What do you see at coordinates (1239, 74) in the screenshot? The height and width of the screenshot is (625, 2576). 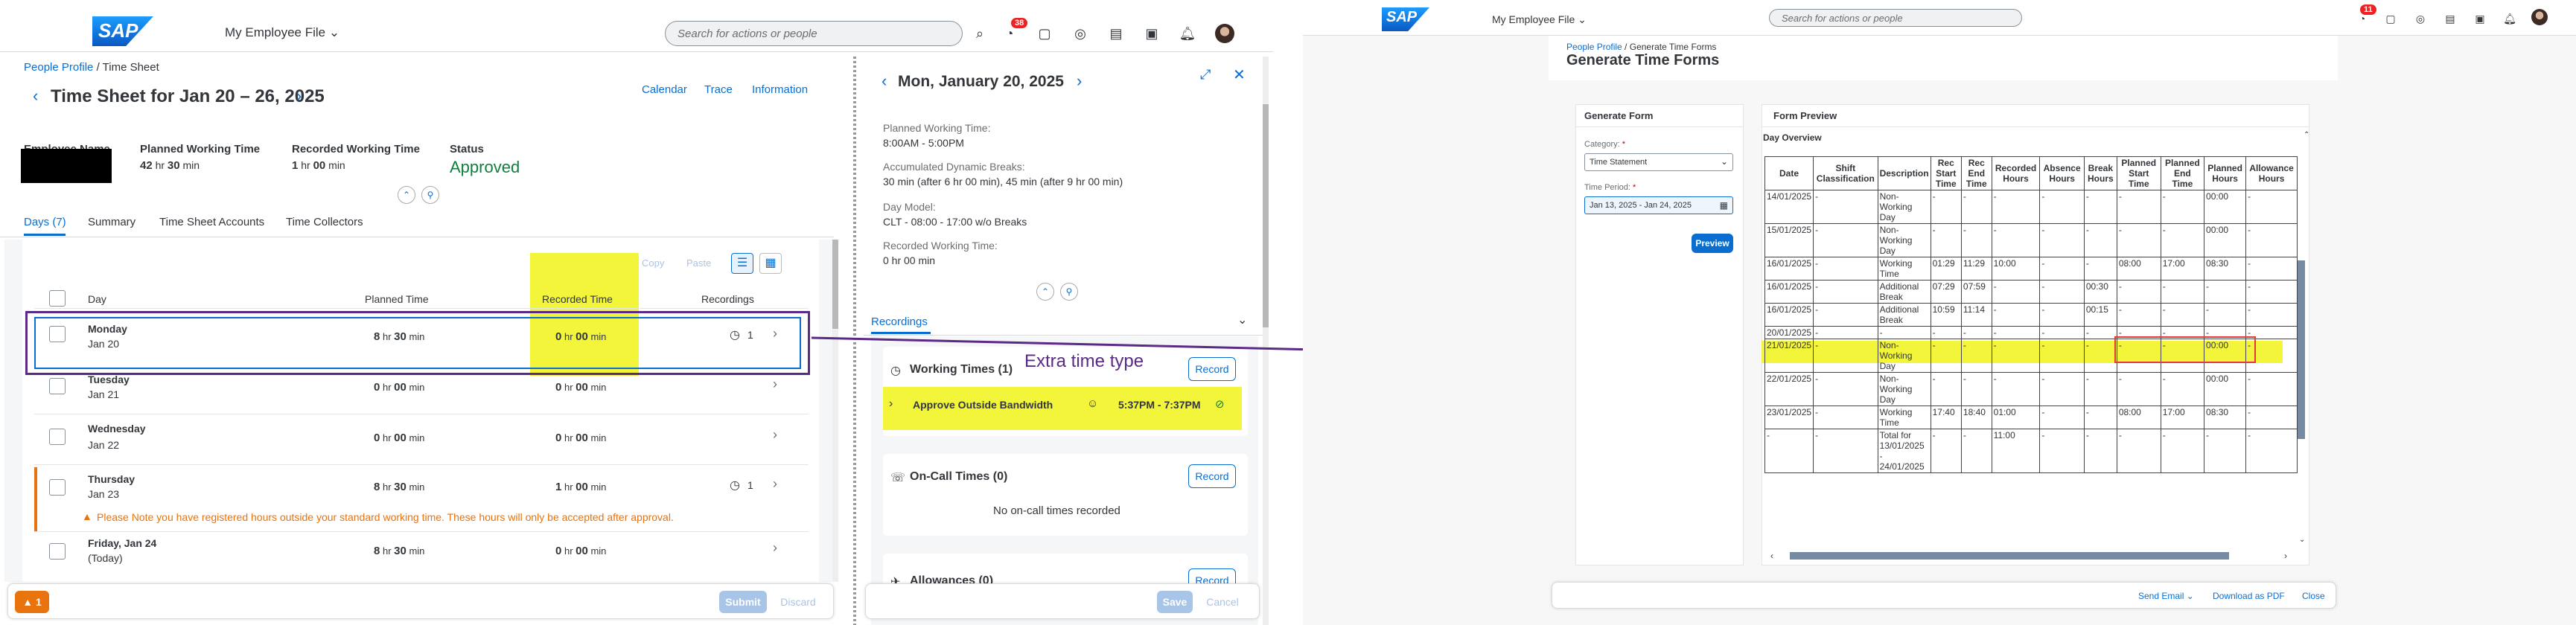 I see `close-icon: ✕` at bounding box center [1239, 74].